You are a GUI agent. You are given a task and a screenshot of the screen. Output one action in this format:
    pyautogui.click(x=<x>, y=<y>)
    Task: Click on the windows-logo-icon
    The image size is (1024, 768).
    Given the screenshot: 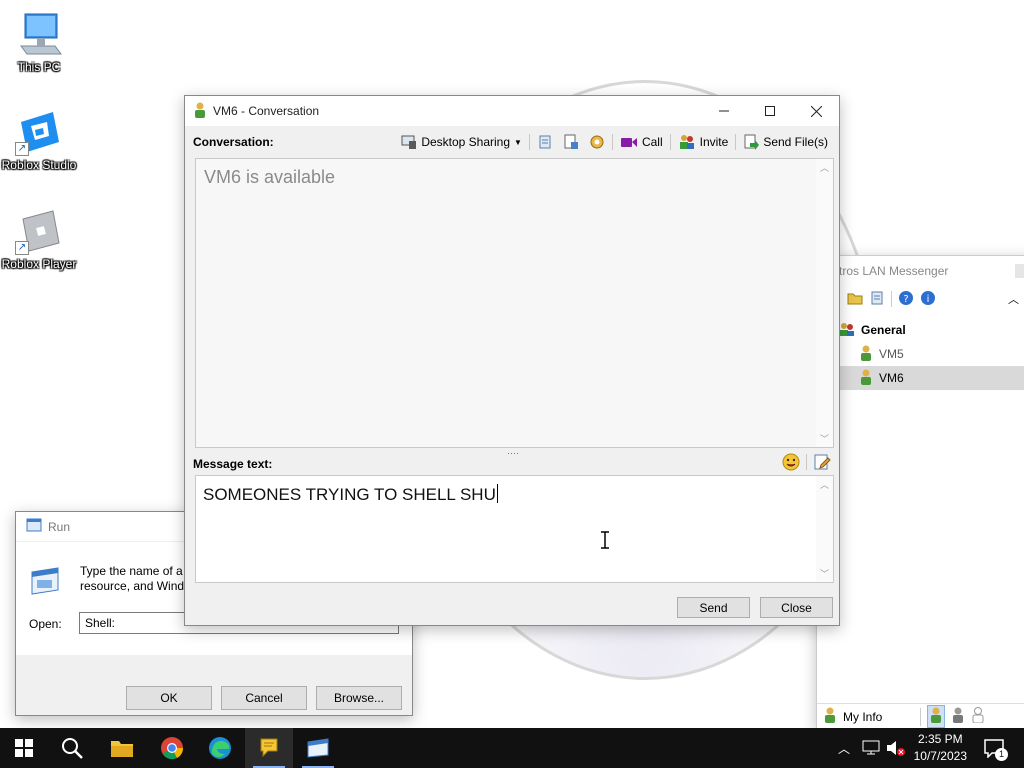 What is the action you would take?
    pyautogui.click(x=24, y=748)
    